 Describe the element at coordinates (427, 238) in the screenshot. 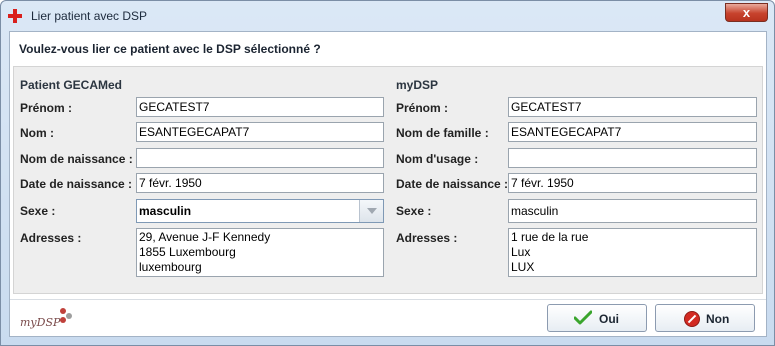

I see `mydsp-adresses-label: Adresses :` at that location.